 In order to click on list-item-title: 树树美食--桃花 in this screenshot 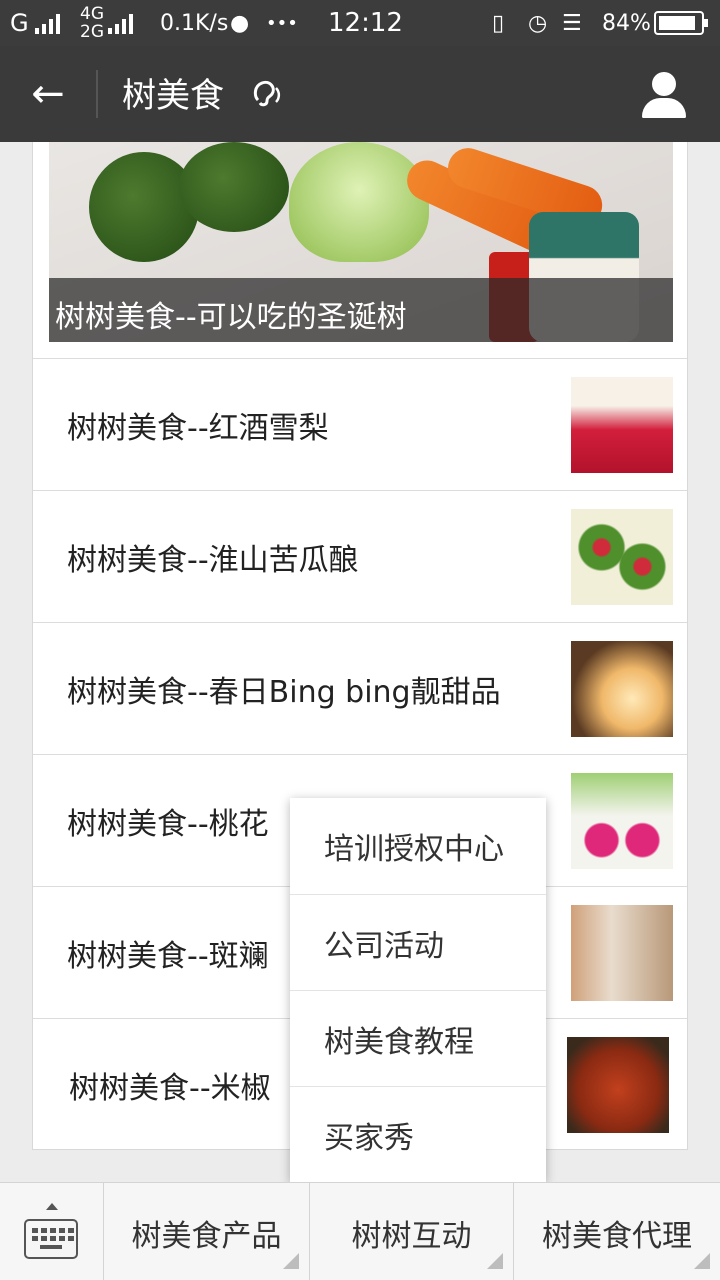, I will do `click(168, 824)`.